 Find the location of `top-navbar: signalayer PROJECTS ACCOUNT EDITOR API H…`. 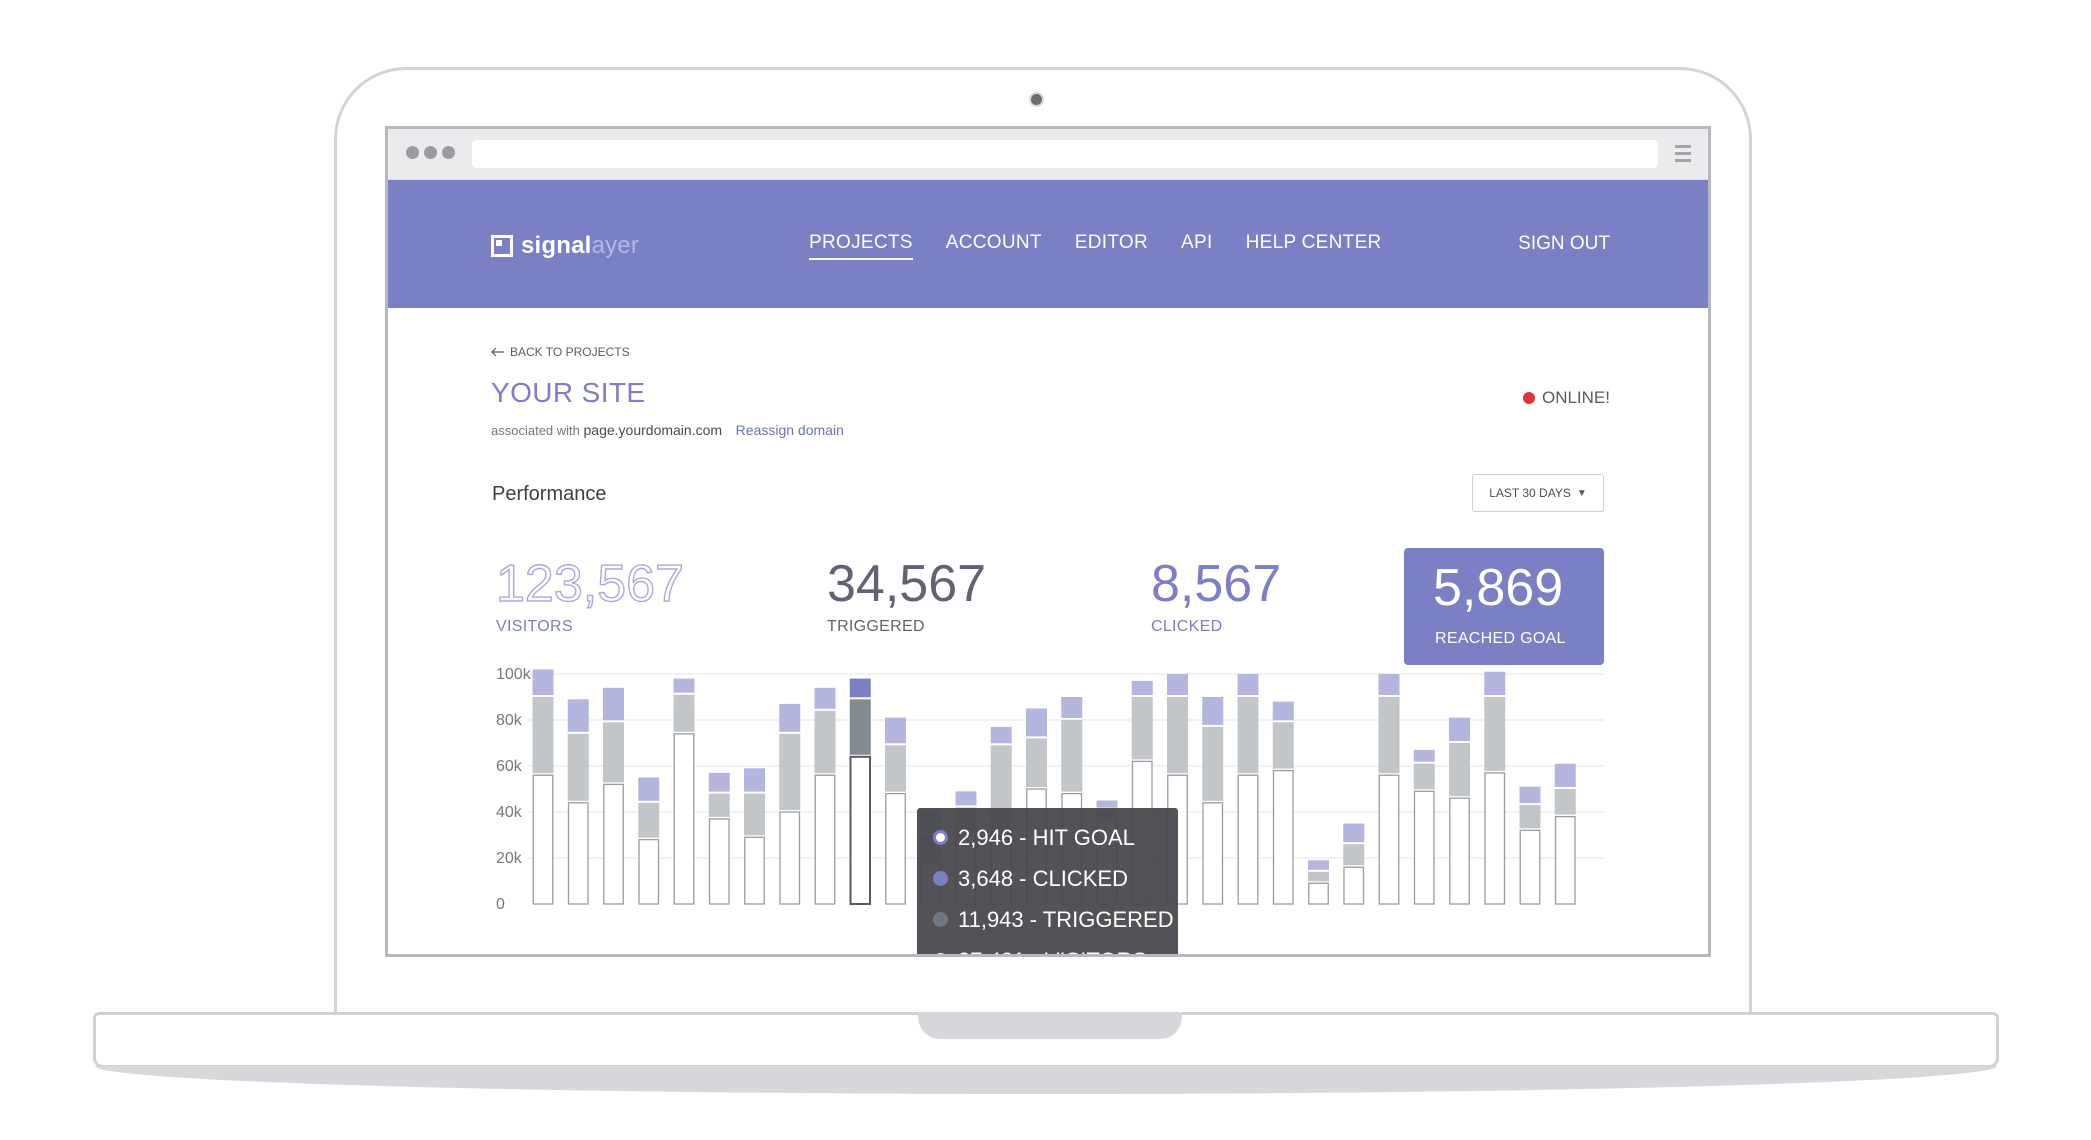

top-navbar: signalayer PROJECTS ACCOUNT EDITOR API H… is located at coordinates (1048, 244).